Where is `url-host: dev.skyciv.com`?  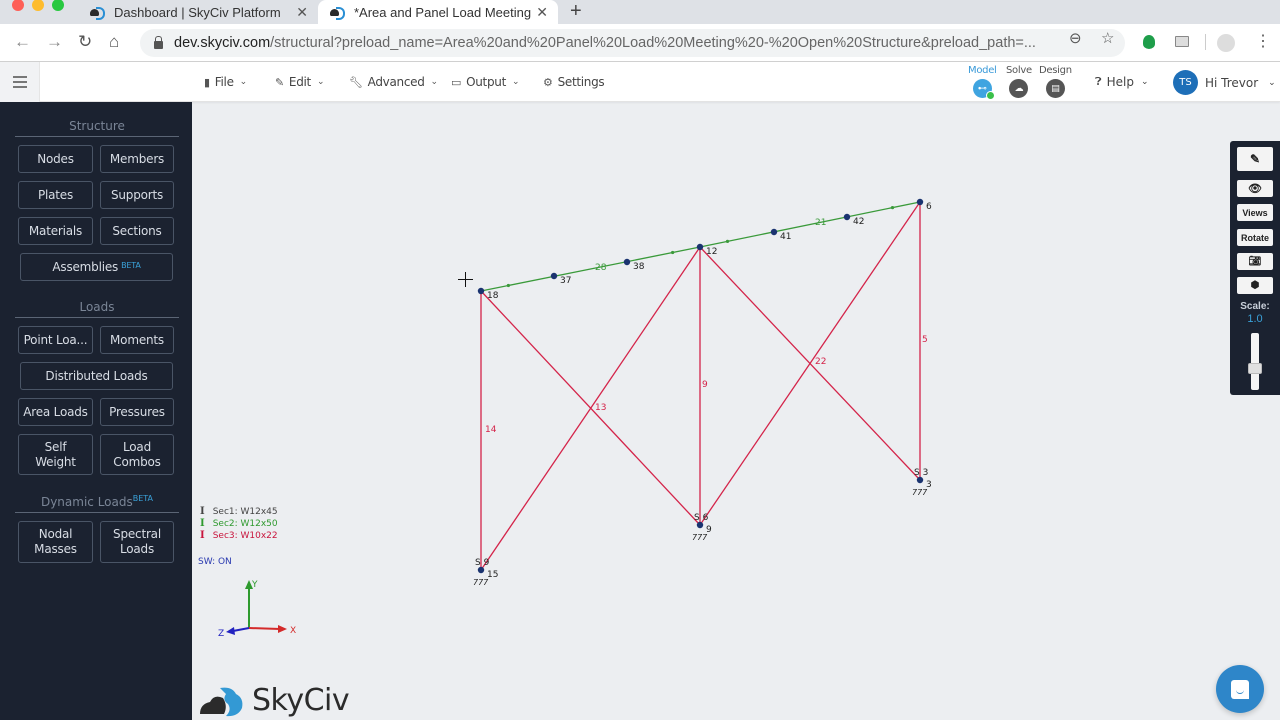 url-host: dev.skyciv.com is located at coordinates (222, 43).